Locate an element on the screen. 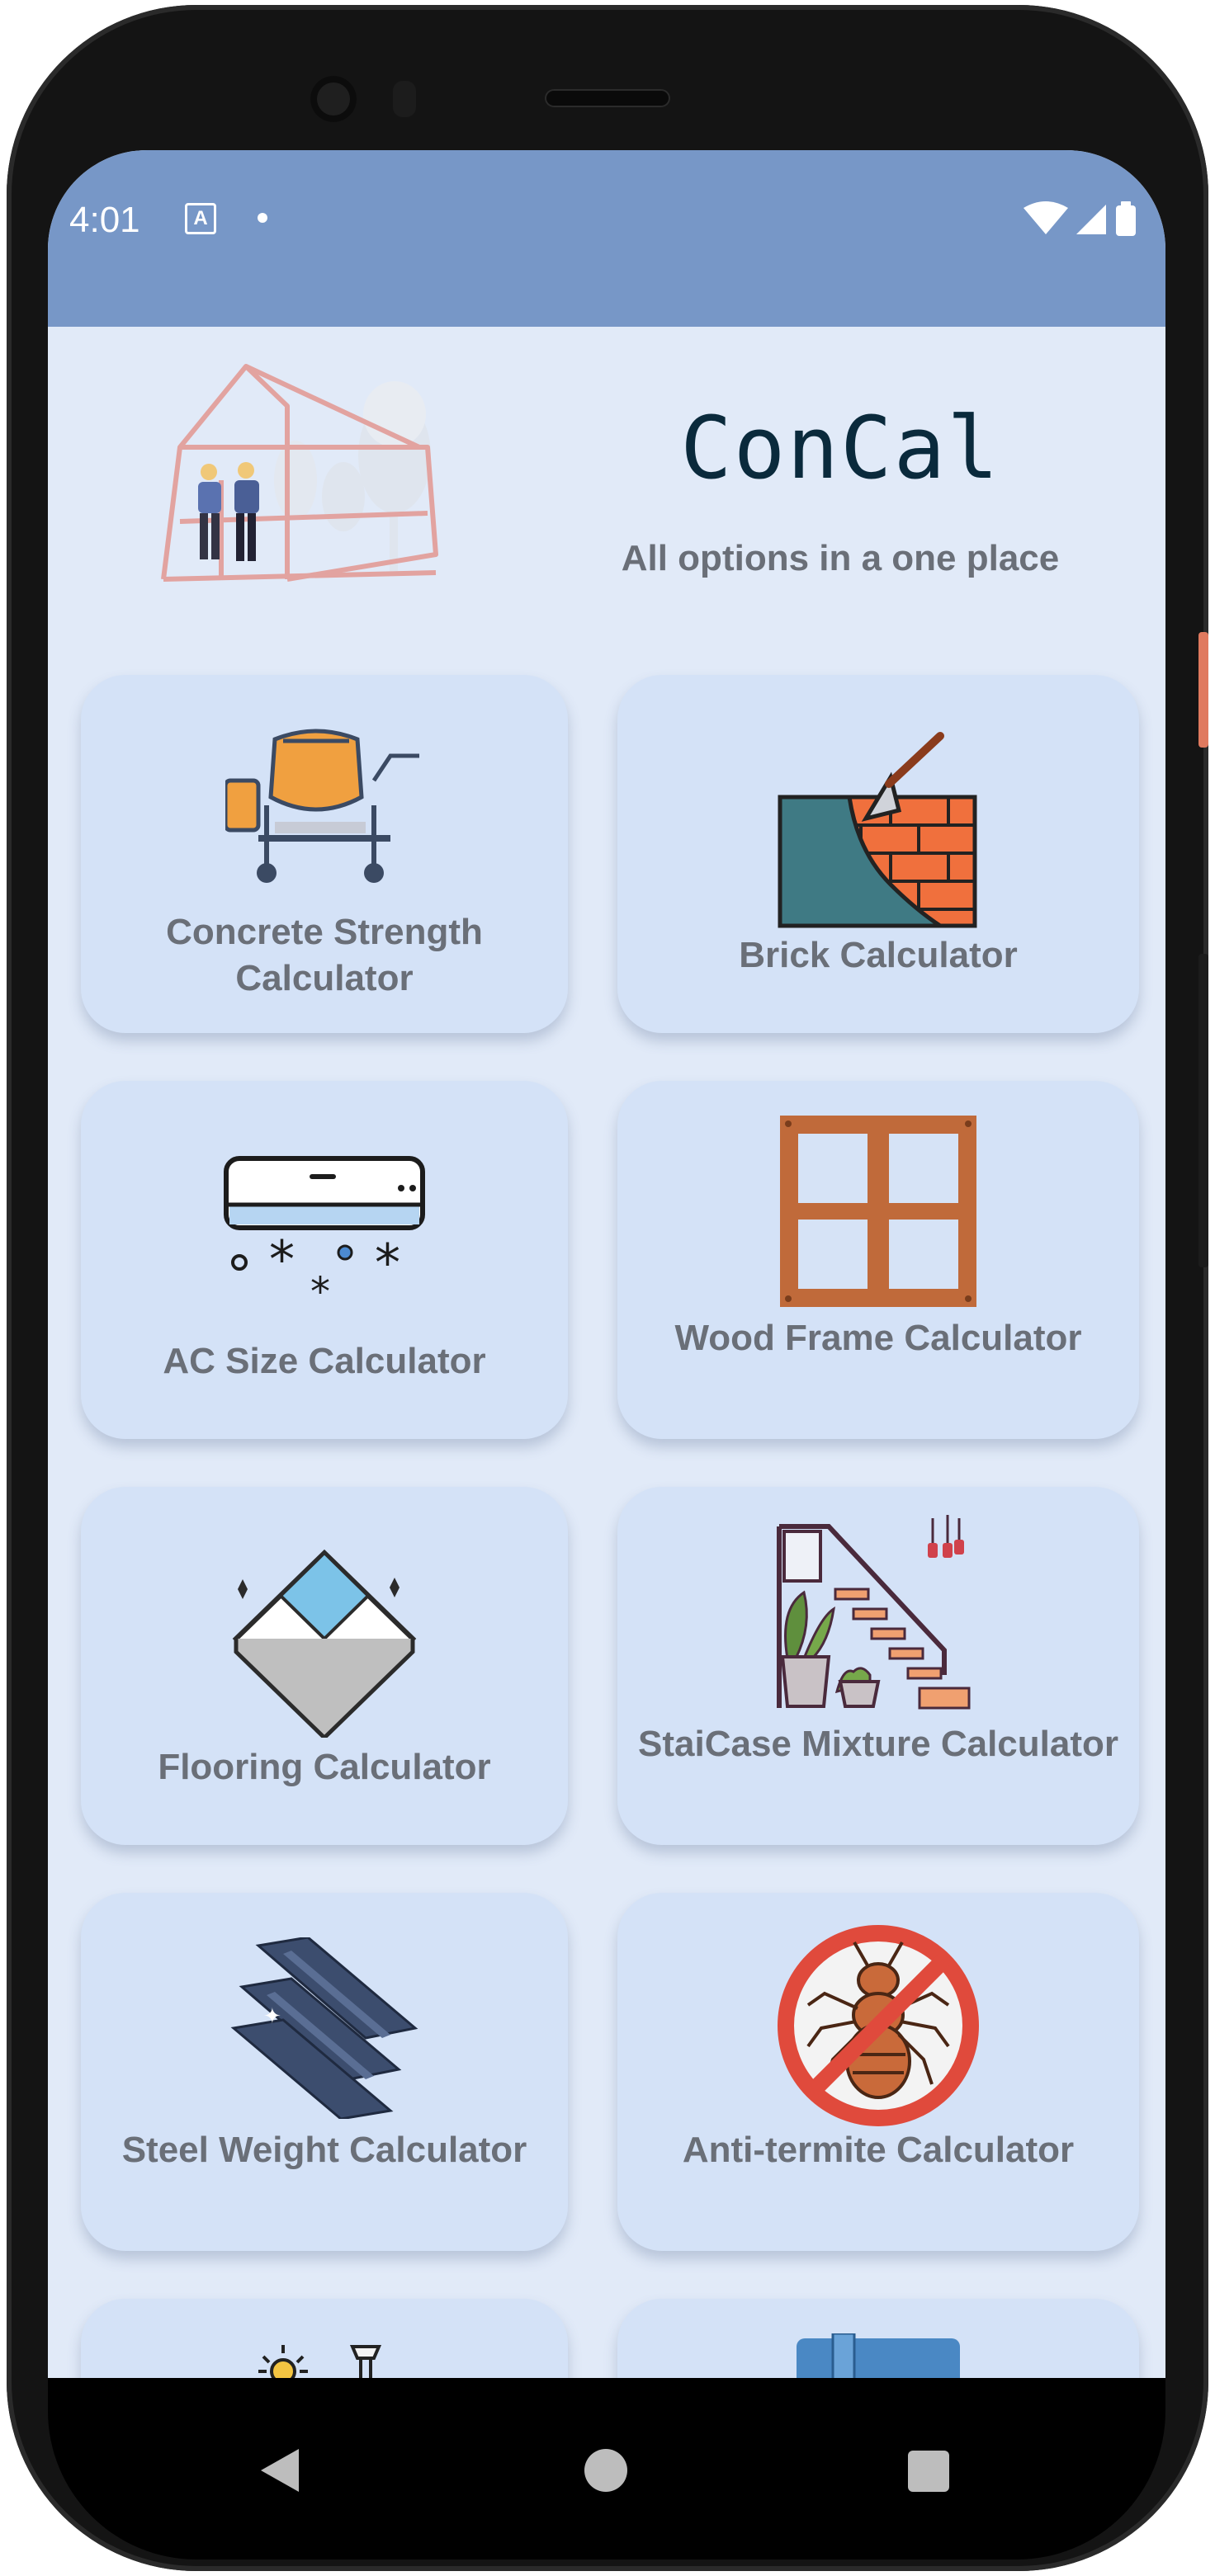 The height and width of the screenshot is (2576, 1215). card-label: Anti-termite Calculator is located at coordinates (878, 2150).